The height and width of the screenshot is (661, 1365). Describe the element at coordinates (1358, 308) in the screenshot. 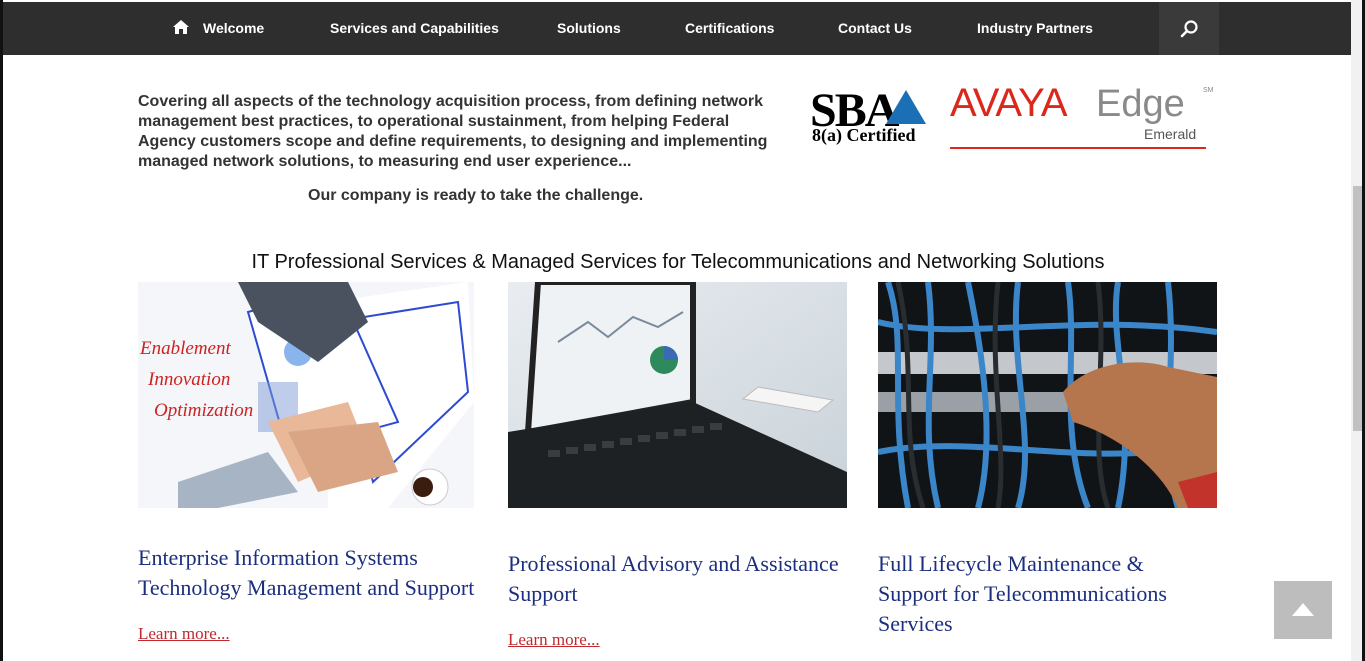

I see `scrollbar-thumb` at that location.